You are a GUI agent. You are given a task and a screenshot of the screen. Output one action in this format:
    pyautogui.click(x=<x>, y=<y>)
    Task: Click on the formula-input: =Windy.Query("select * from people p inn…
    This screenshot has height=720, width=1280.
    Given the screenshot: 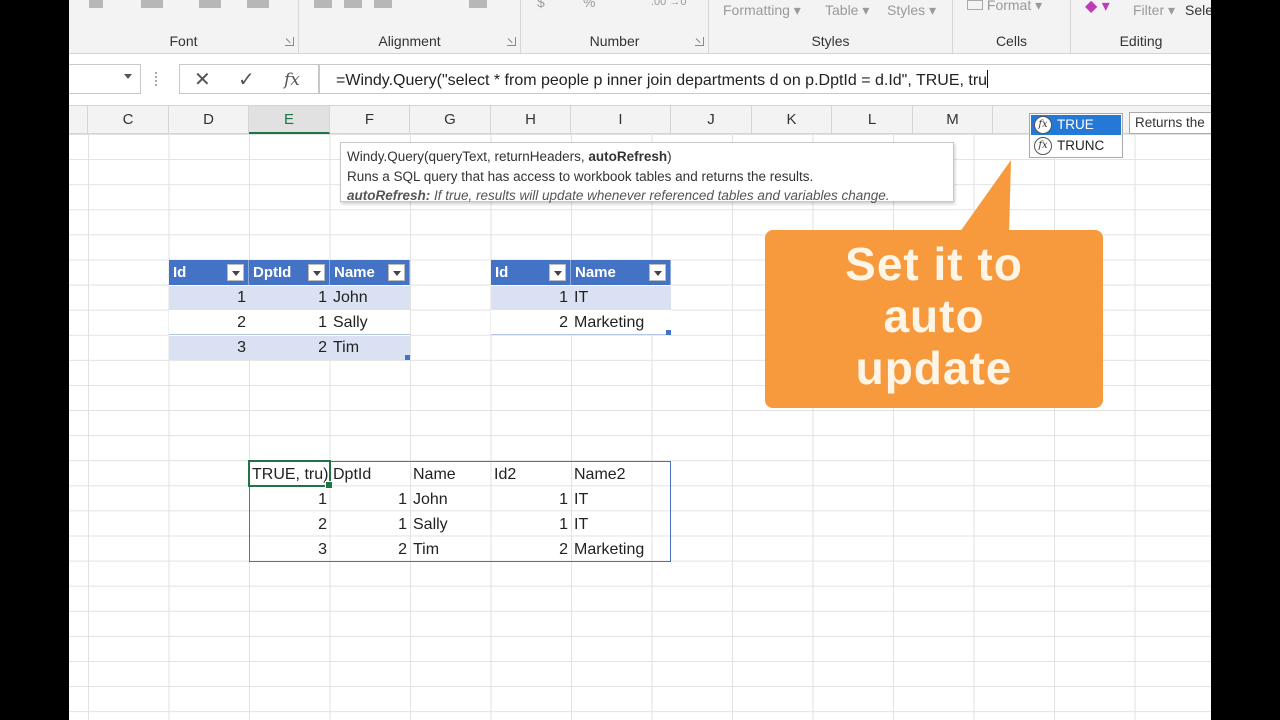 What is the action you would take?
    pyautogui.click(x=765, y=79)
    